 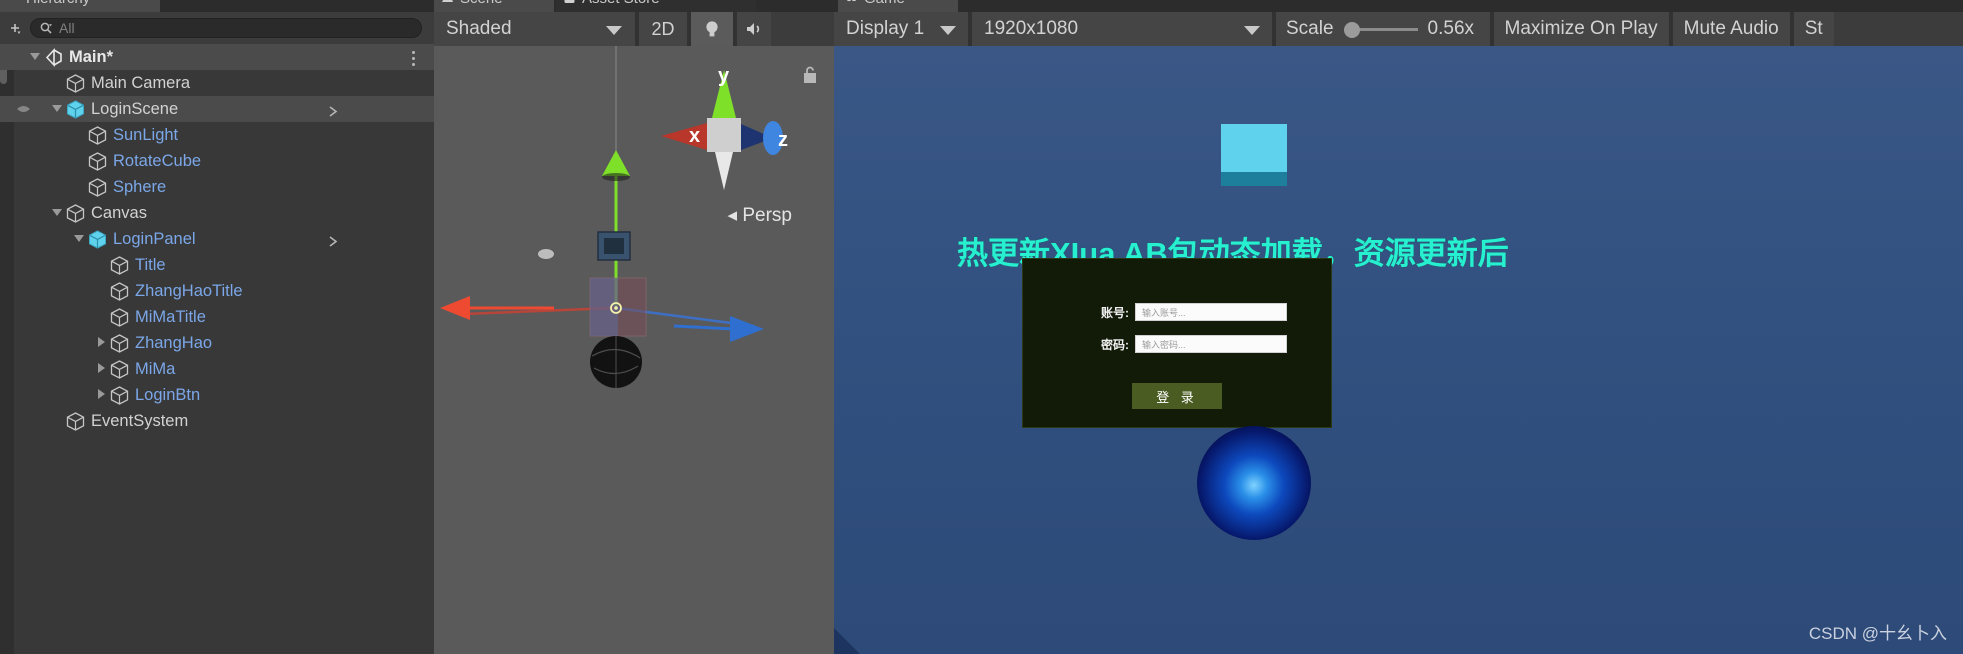 I want to click on hierarchy-toolbar: All, so click(x=217, y=28).